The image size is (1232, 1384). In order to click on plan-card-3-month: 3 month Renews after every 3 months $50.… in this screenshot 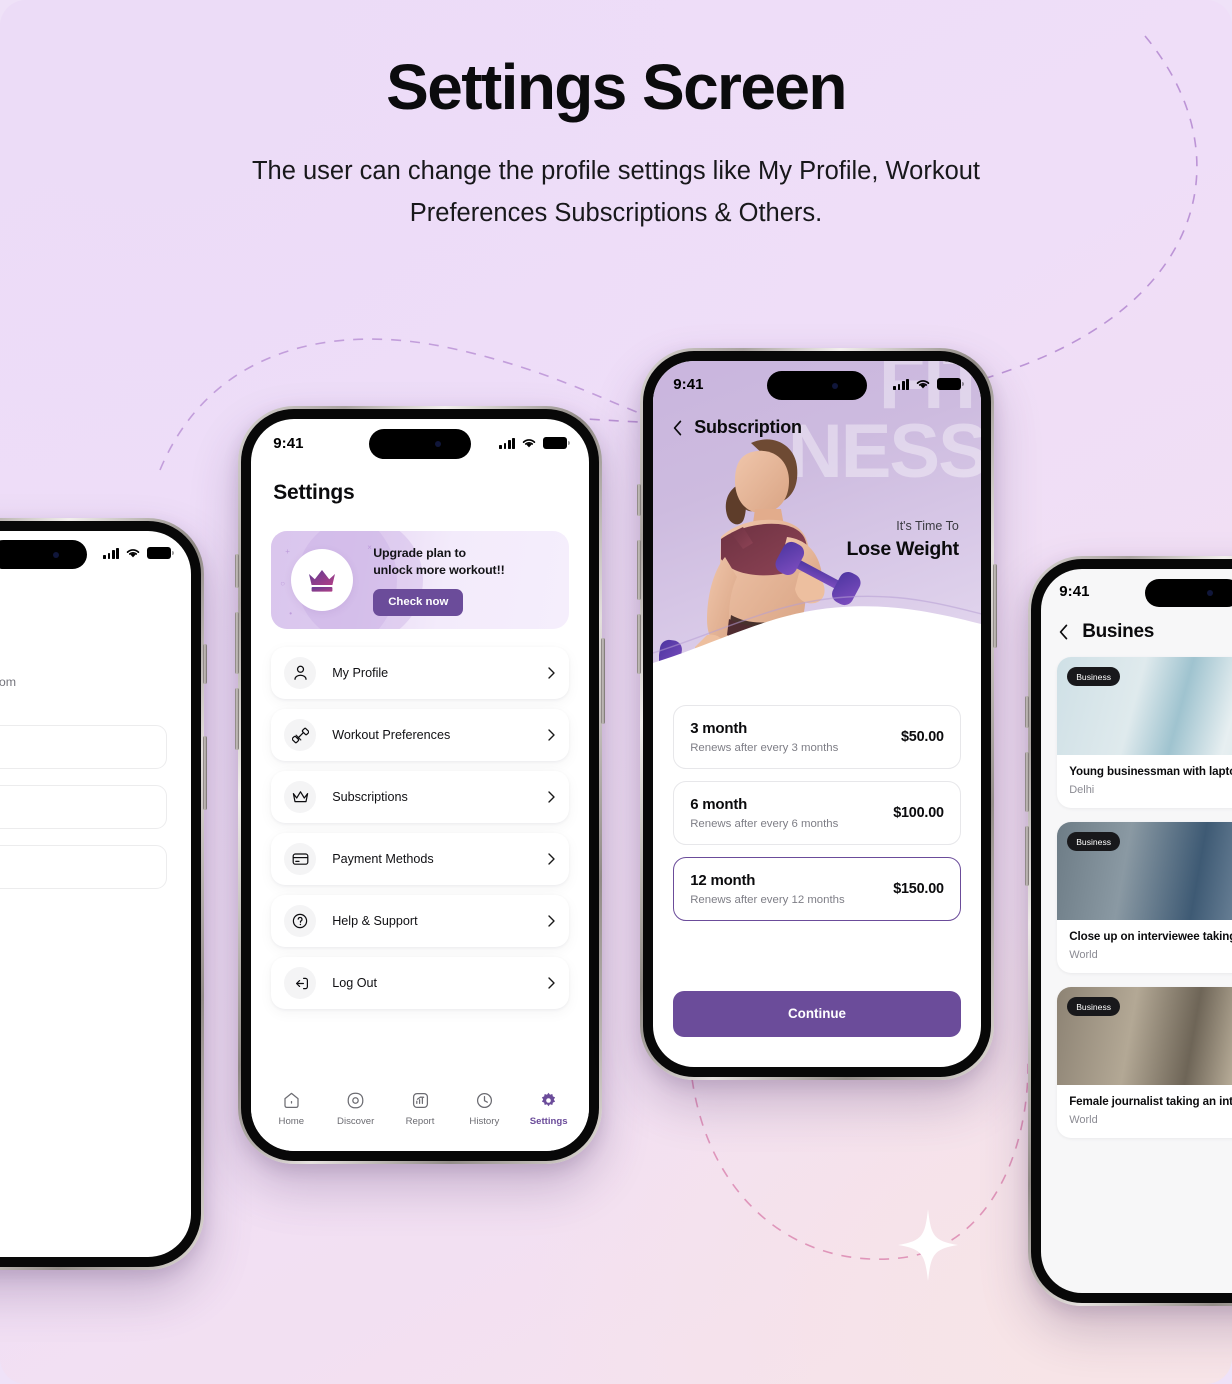, I will do `click(817, 737)`.